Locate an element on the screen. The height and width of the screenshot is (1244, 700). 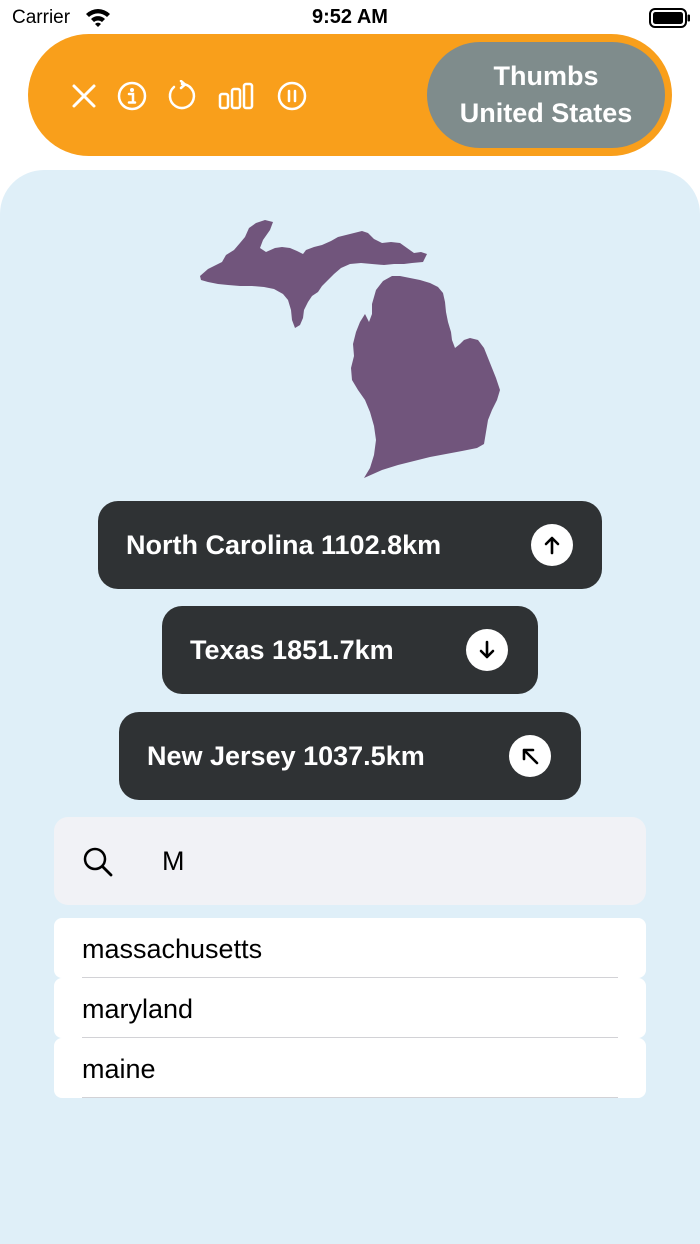
guess-text: New Jersey 1037.5km is located at coordinates (286, 756).